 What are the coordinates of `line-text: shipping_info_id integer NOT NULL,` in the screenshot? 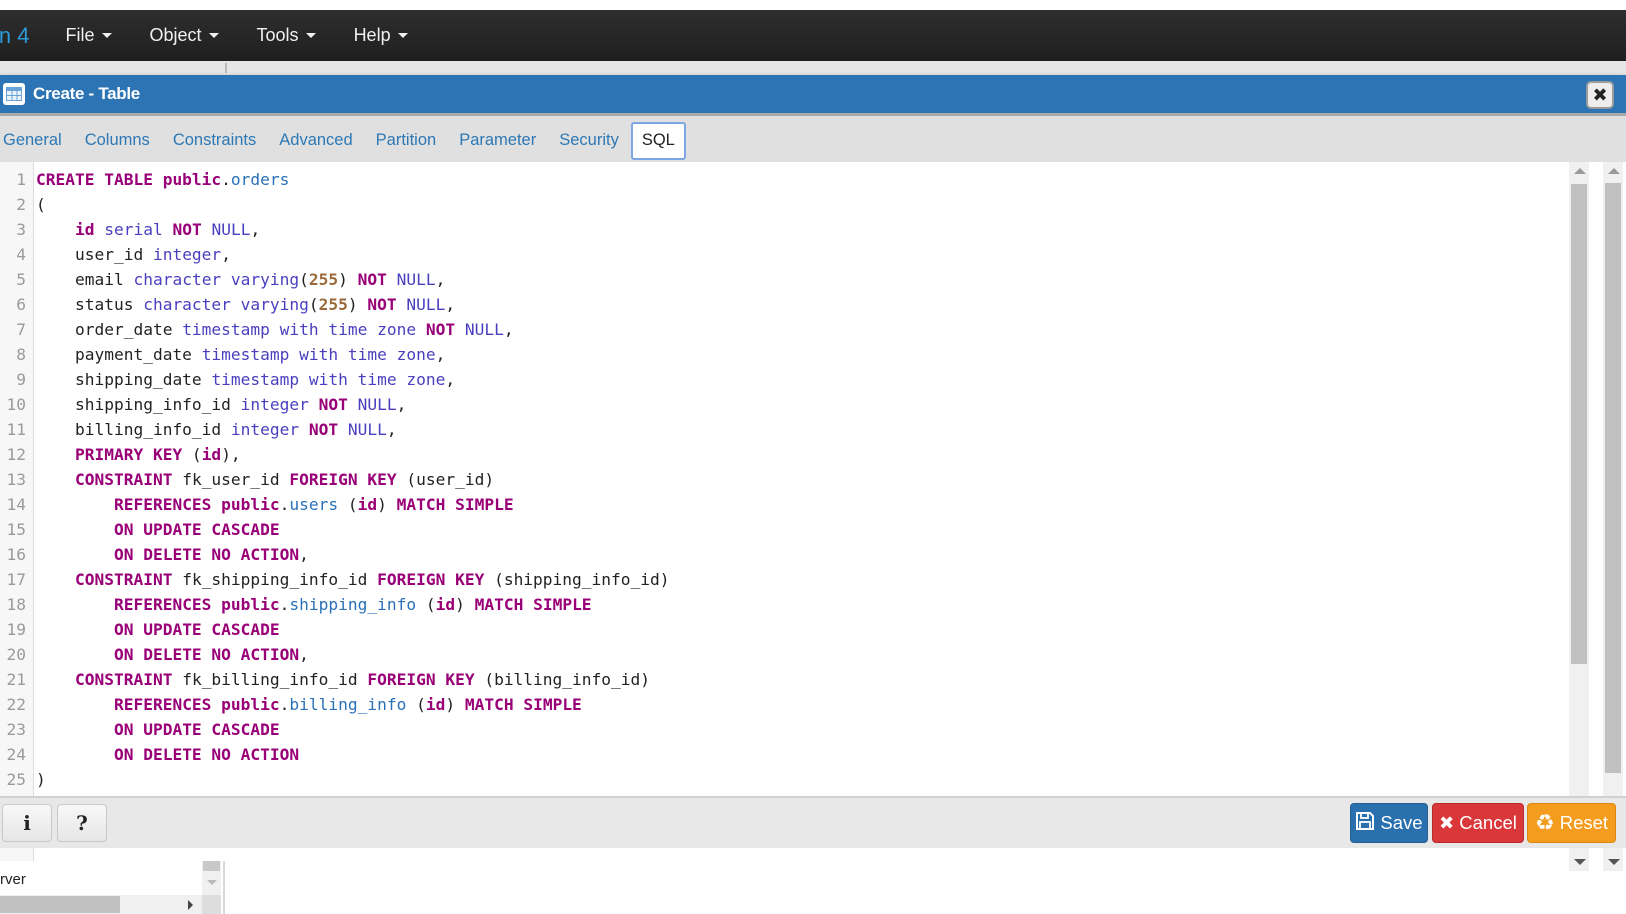 It's located at (218, 404).